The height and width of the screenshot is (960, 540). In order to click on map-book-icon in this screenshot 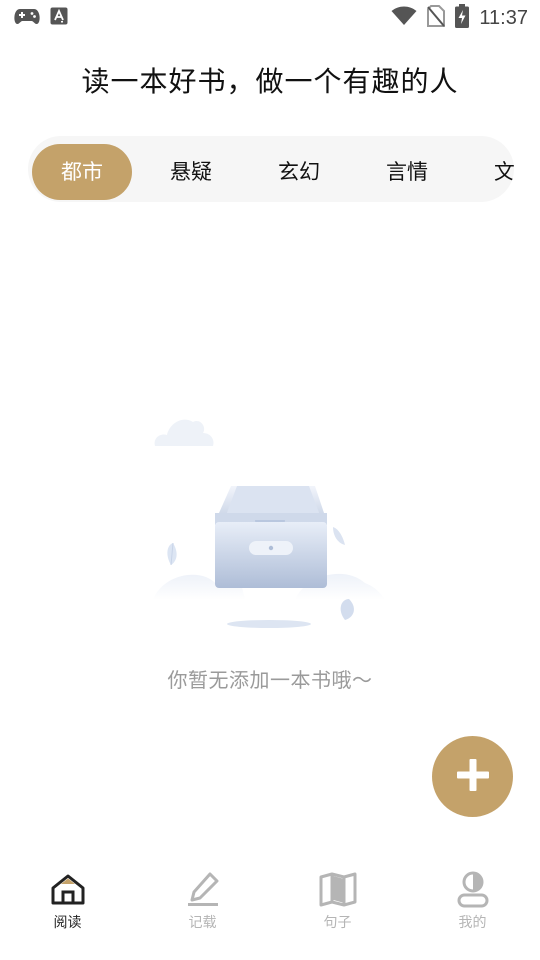, I will do `click(338, 889)`.